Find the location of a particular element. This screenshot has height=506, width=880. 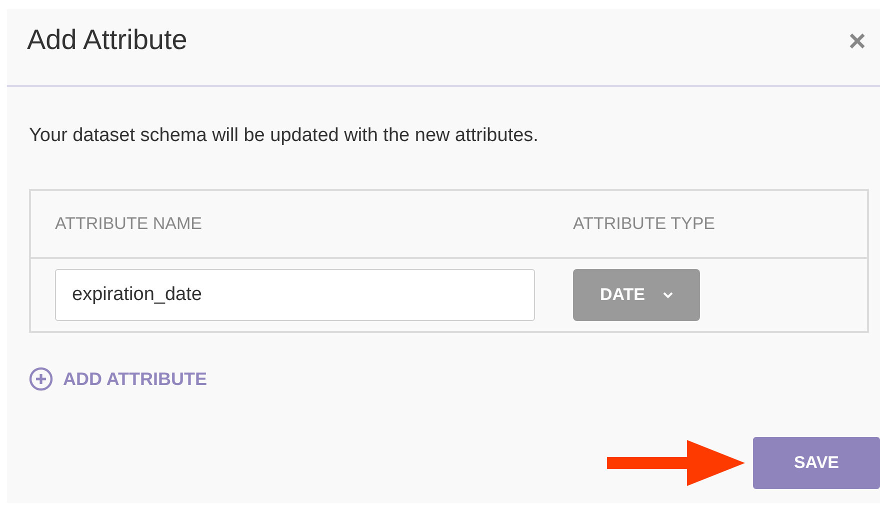

save-button: SAVE is located at coordinates (816, 463).